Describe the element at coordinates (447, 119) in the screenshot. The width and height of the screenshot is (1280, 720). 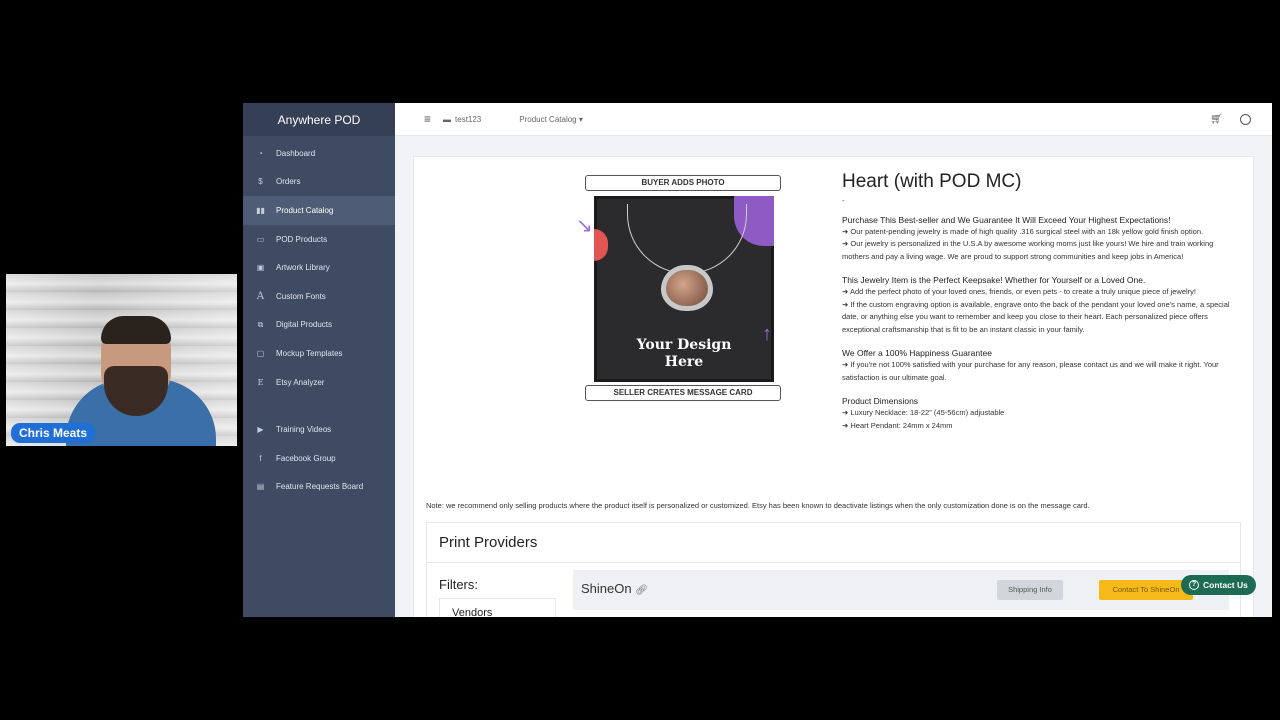
I see `store-icon: ▬` at that location.